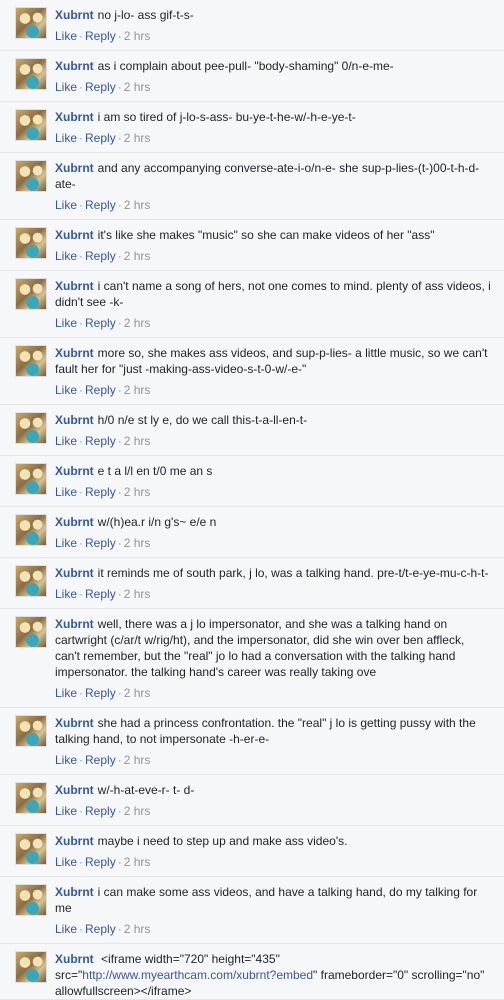 Image resolution: width=504 pixels, height=1000 pixels. What do you see at coordinates (275, 790) in the screenshot?
I see `comment-text: Xubrnt w/-h-at-eve-r- t- d-` at bounding box center [275, 790].